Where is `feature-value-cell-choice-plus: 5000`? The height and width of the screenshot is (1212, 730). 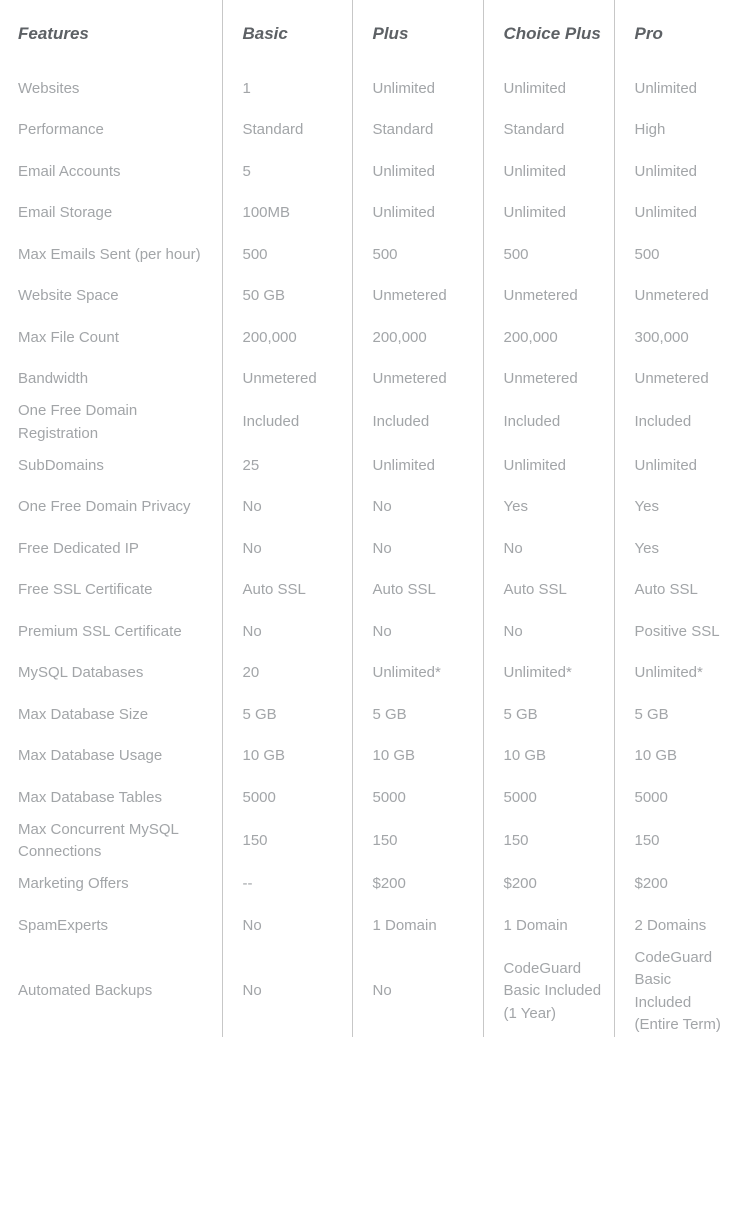 feature-value-cell-choice-plus: 5000 is located at coordinates (548, 798).